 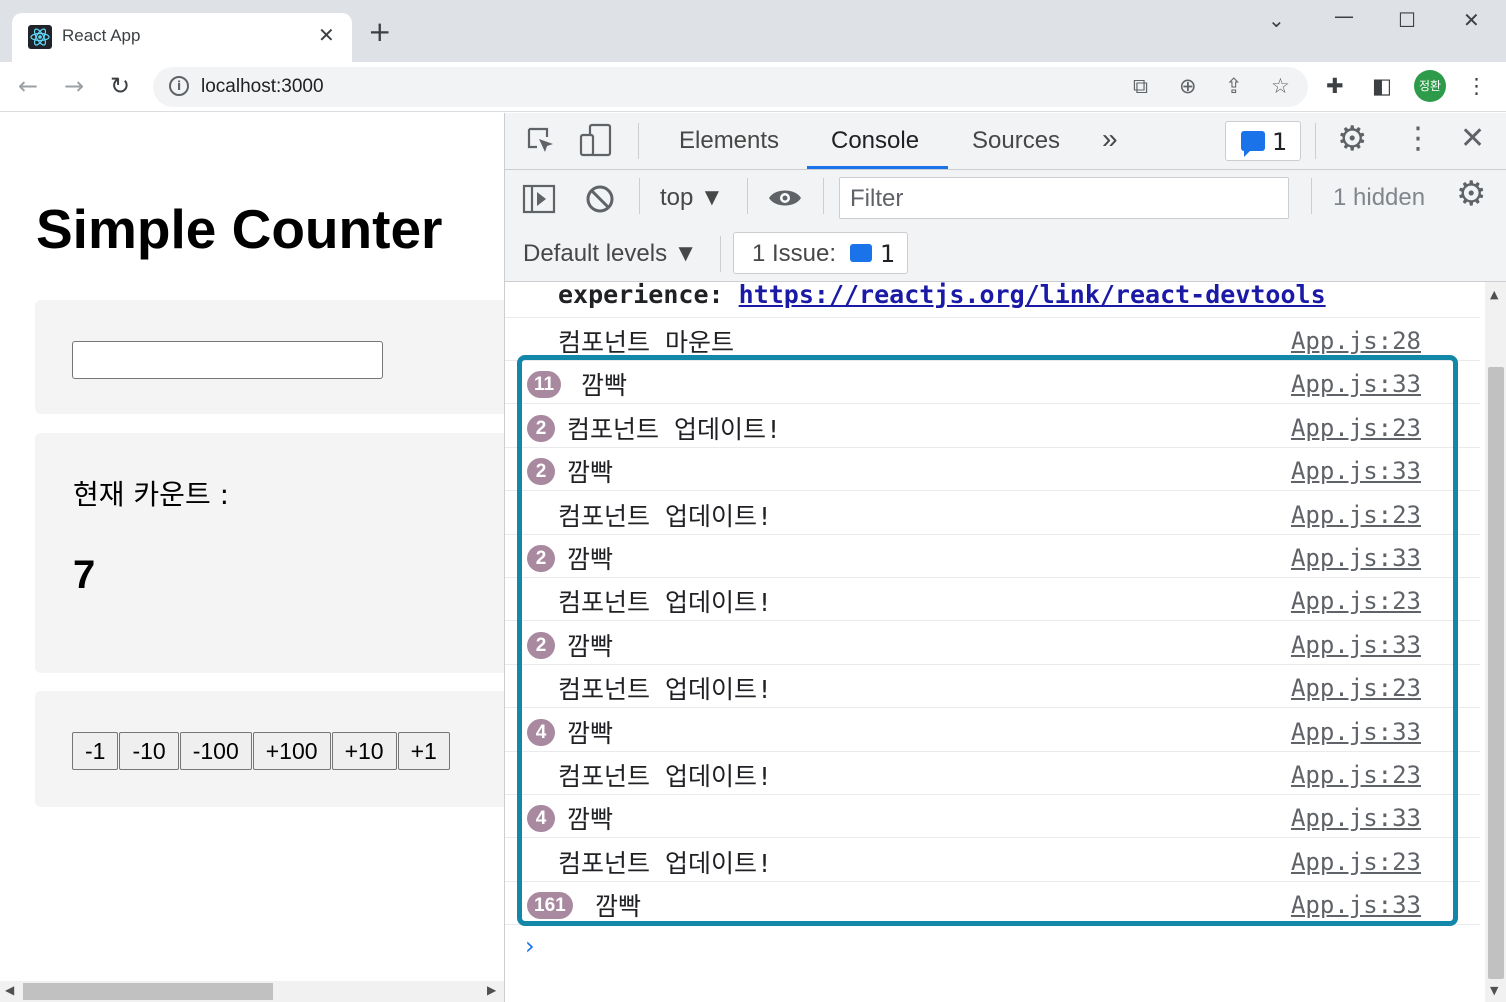 I want to click on scroll-up-icon: ▲, so click(x=1494, y=294).